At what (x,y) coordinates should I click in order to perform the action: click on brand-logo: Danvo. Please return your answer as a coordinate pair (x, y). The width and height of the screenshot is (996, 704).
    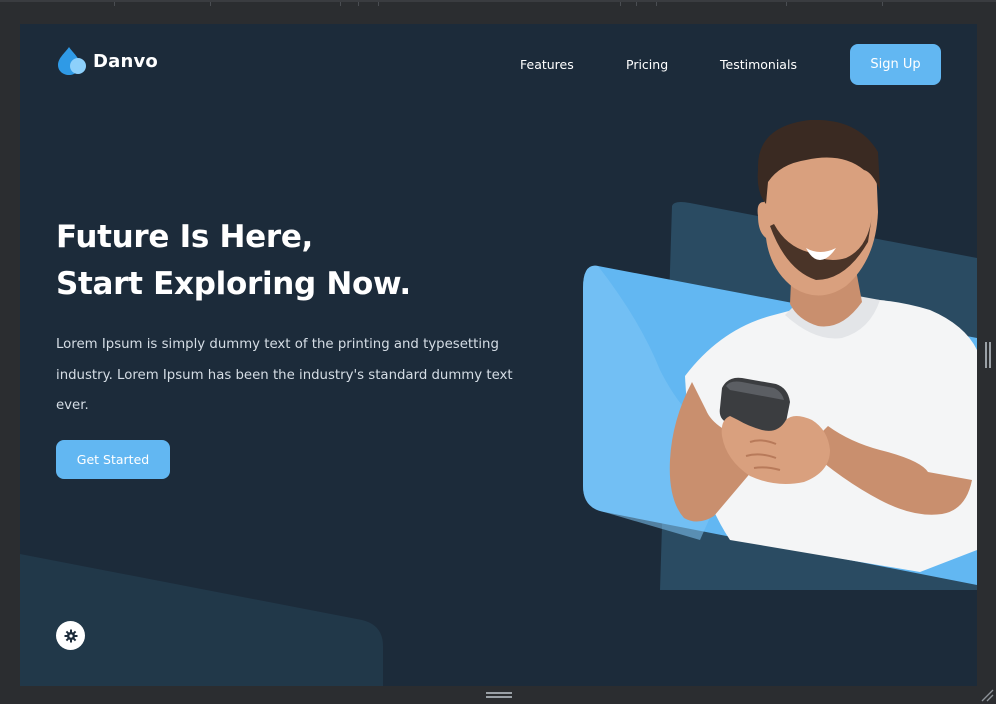
    Looking at the image, I should click on (107, 61).